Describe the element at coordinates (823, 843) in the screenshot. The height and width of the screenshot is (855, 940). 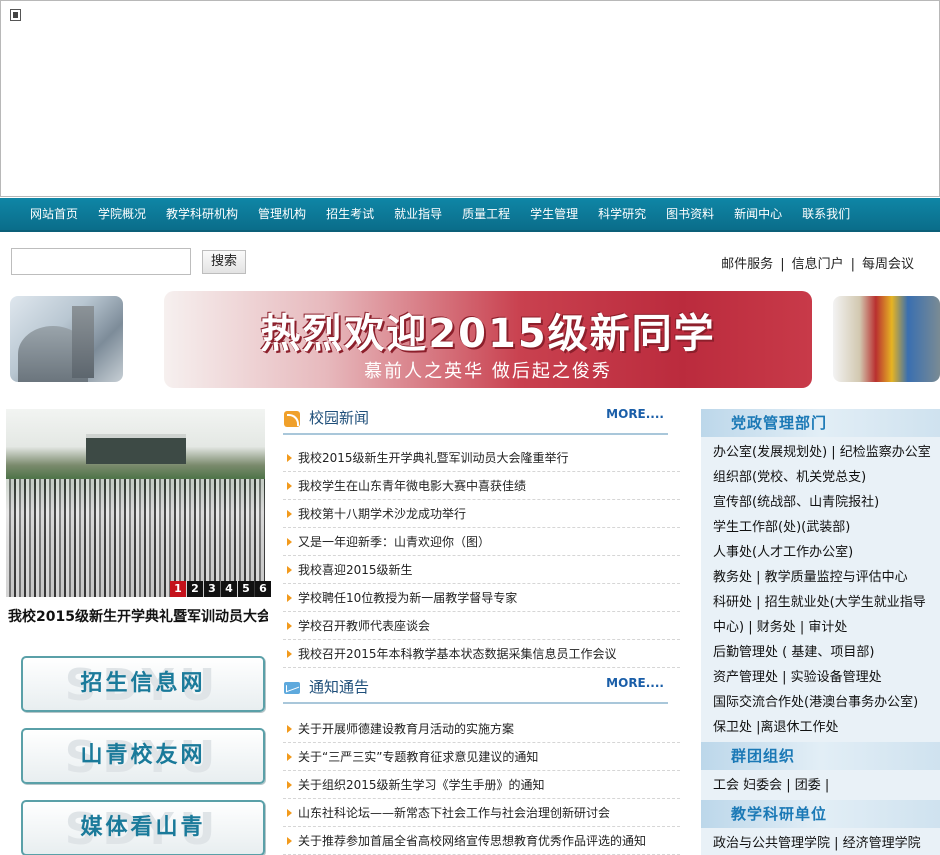
I see `dept-line: 政治与公共管理学院 | 经济管理学院` at that location.